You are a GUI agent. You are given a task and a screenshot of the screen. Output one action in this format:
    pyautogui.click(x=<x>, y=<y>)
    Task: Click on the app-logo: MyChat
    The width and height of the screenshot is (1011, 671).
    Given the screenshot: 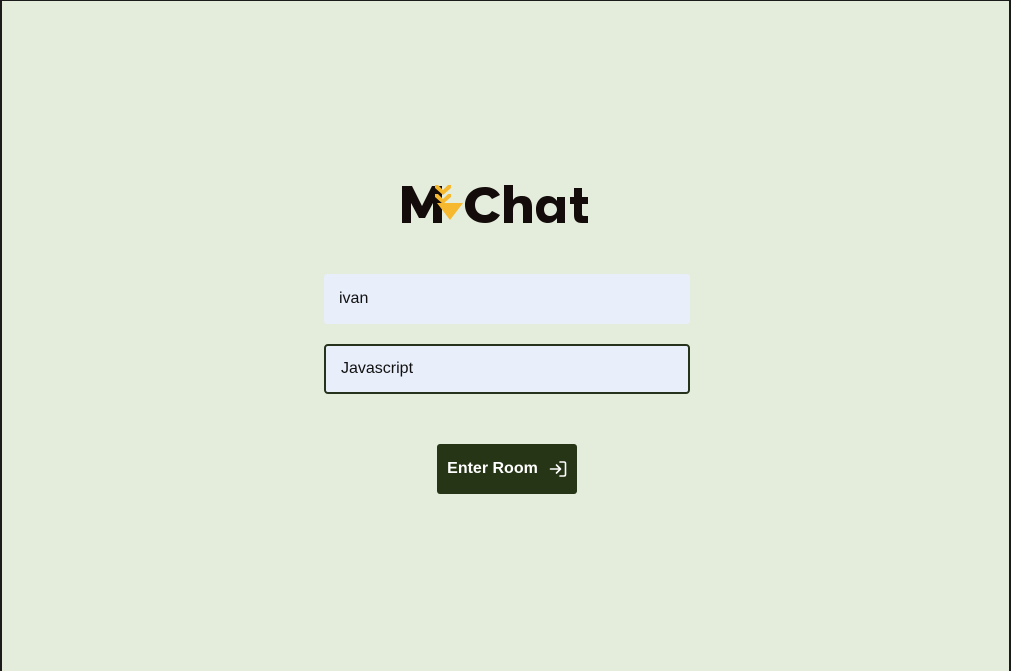 What is the action you would take?
    pyautogui.click(x=506, y=204)
    